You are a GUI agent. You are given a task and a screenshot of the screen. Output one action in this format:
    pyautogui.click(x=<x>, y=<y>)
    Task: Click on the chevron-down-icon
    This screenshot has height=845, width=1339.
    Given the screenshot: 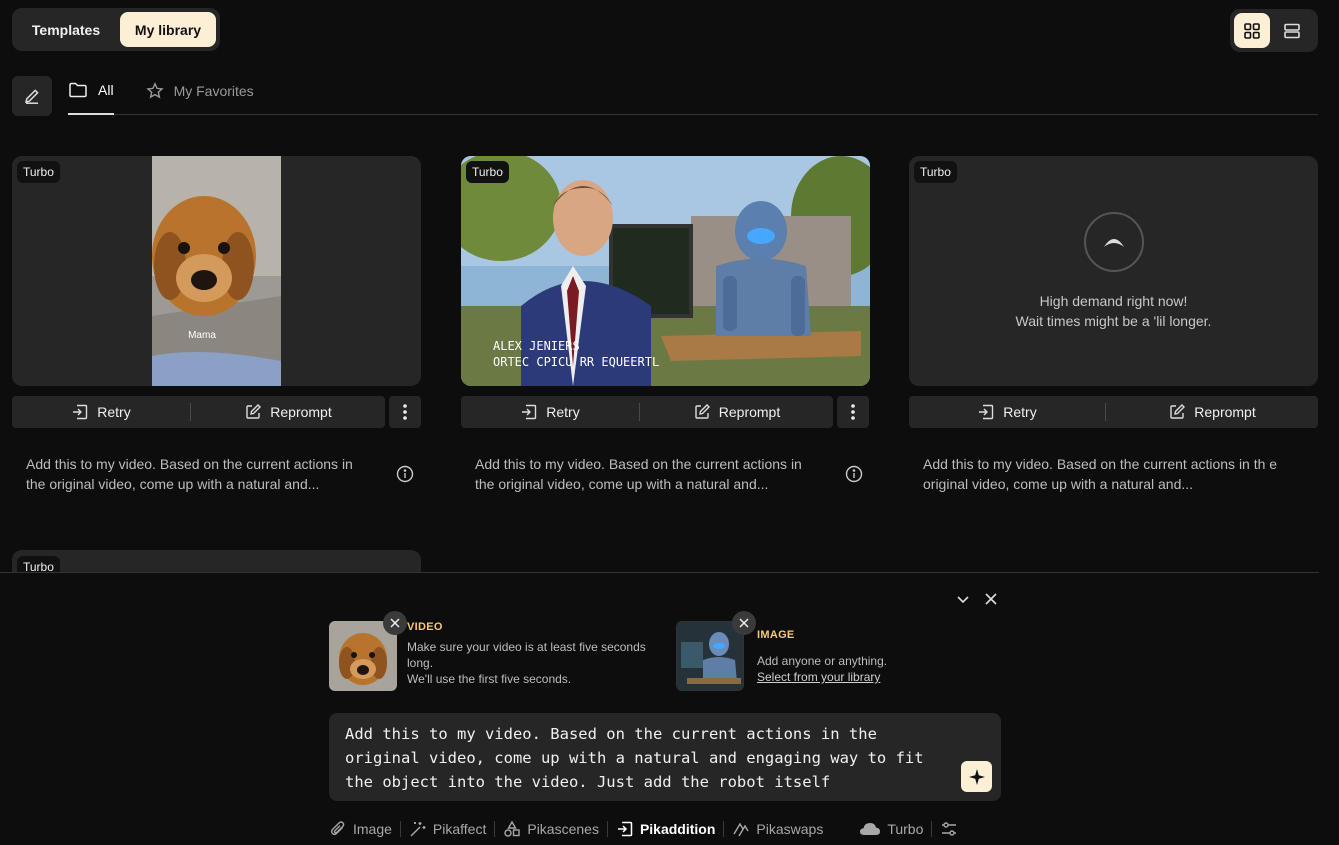 What is the action you would take?
    pyautogui.click(x=963, y=600)
    